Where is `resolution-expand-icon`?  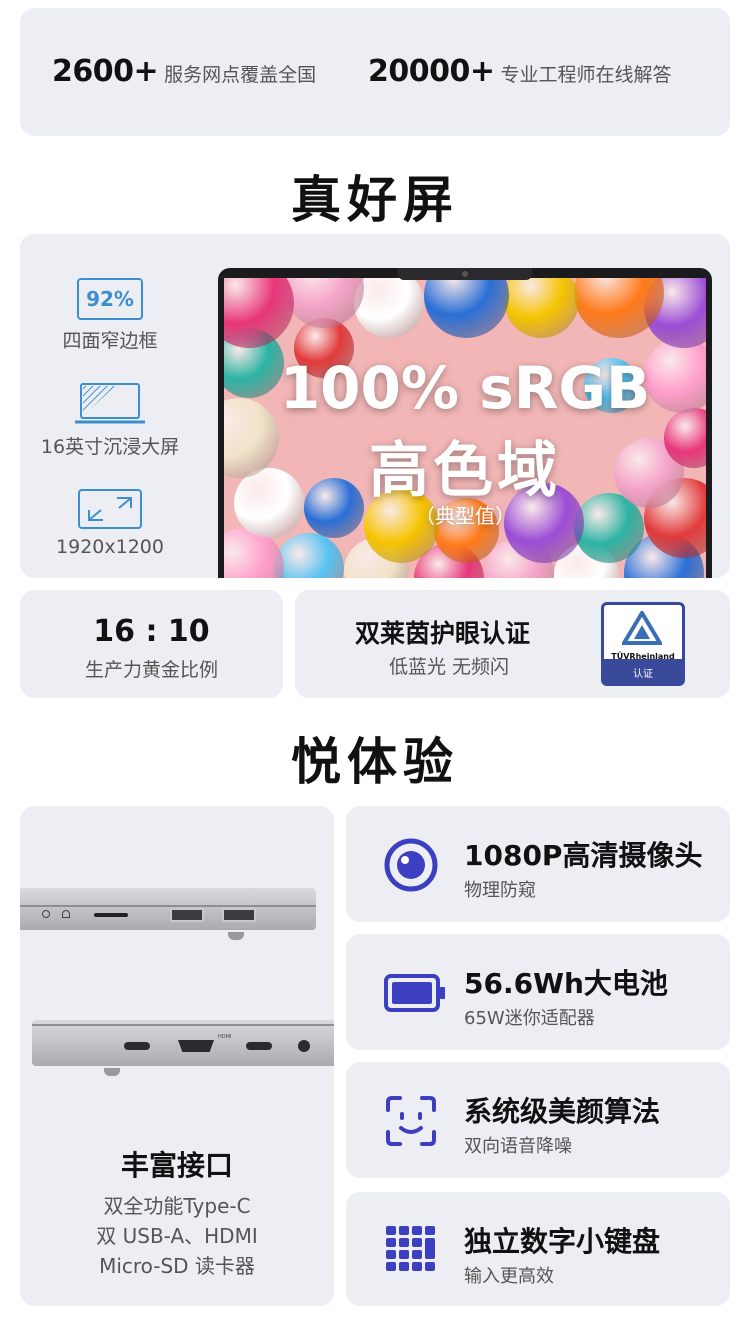 resolution-expand-icon is located at coordinates (110, 509).